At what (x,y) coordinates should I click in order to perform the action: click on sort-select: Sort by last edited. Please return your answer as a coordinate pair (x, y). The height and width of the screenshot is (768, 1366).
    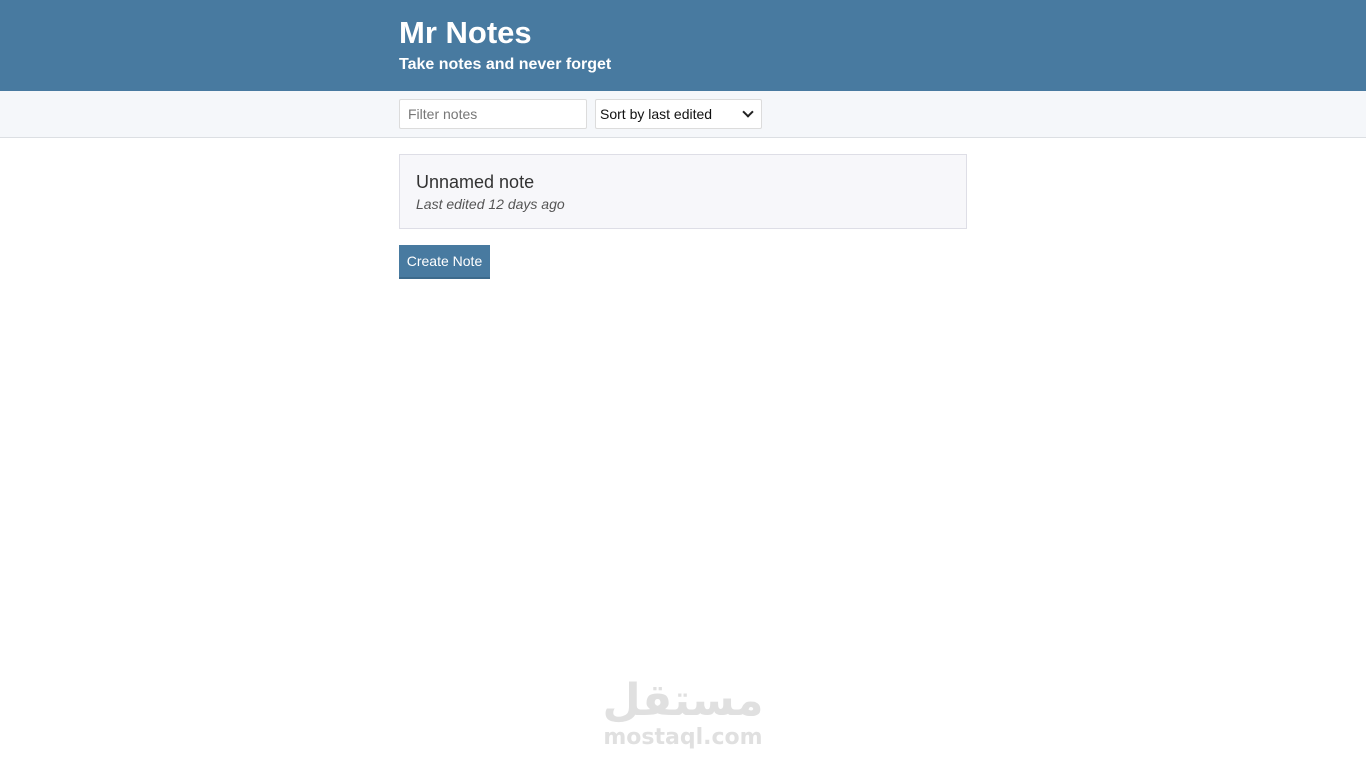
    Looking at the image, I should click on (678, 114).